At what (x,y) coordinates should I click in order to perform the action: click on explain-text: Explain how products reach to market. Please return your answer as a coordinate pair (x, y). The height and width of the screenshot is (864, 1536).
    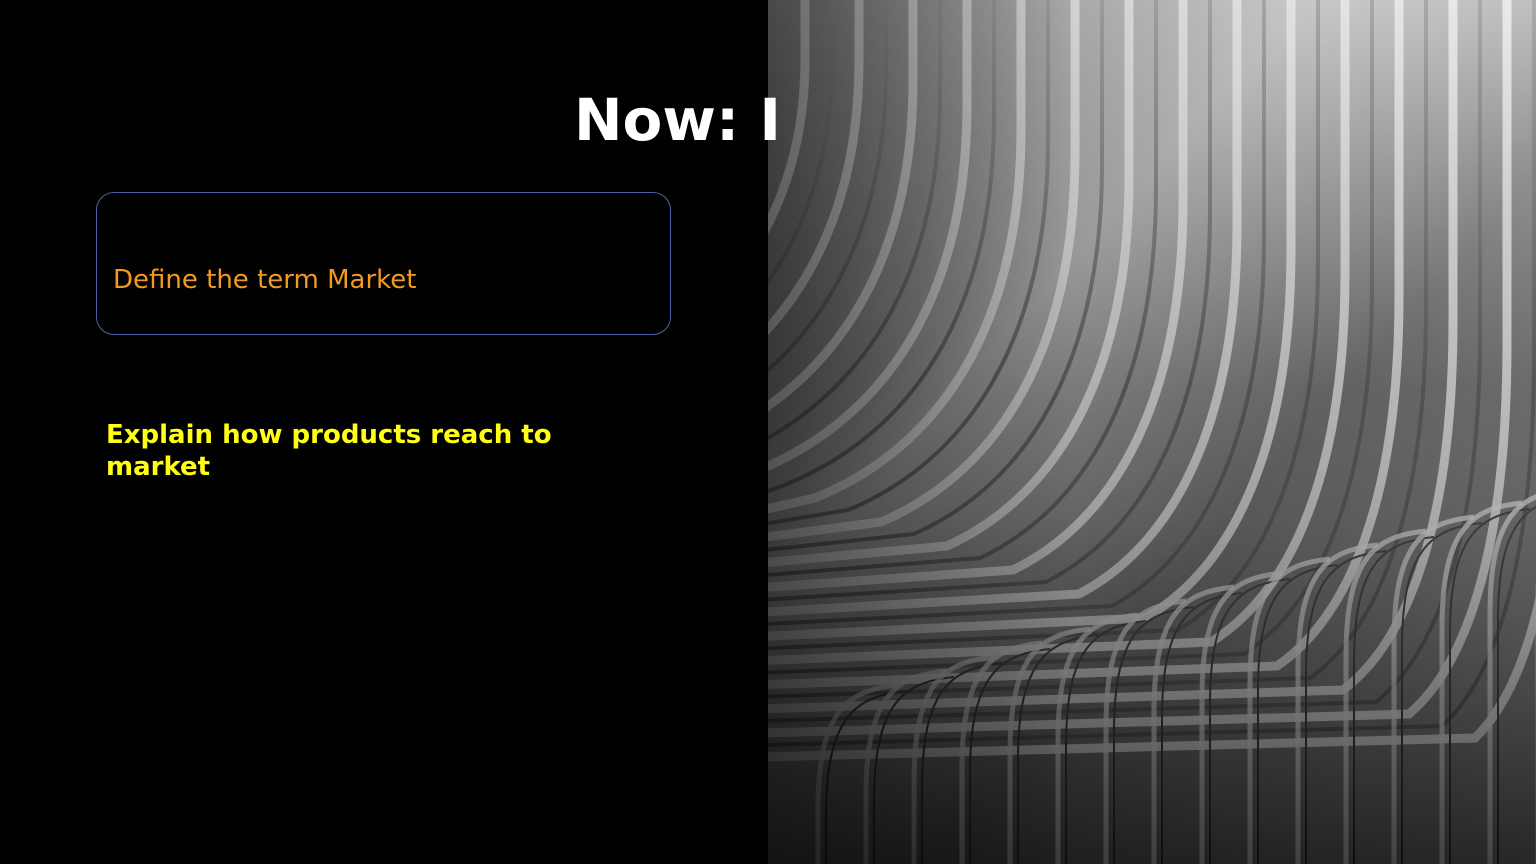
    Looking at the image, I should click on (329, 451).